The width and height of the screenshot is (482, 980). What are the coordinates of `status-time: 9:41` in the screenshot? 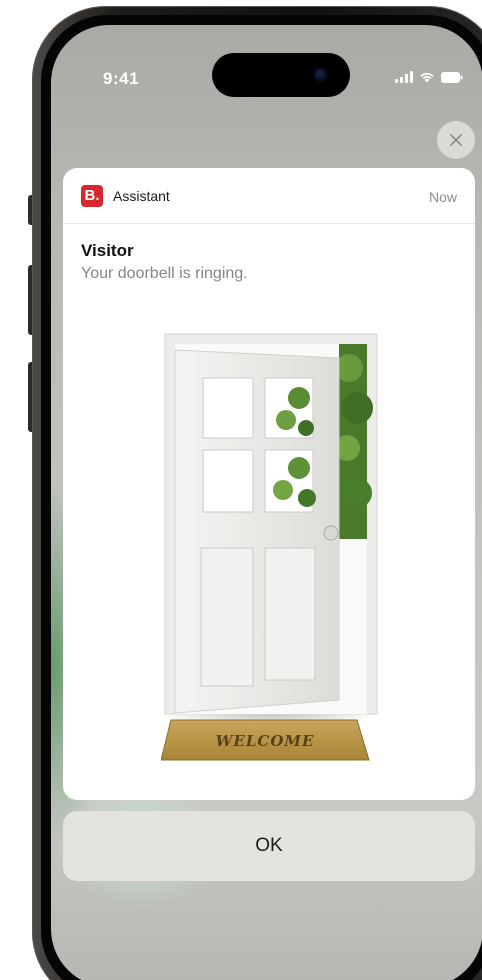 It's located at (121, 78).